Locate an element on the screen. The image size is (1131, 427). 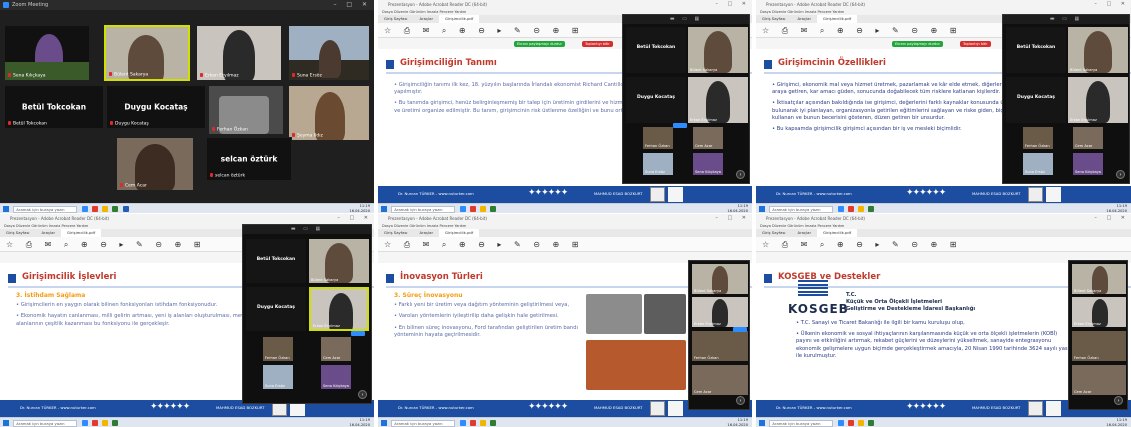
video-tile-active-speaker: Erkan Eryılmaz is located at coordinates (339, 309).